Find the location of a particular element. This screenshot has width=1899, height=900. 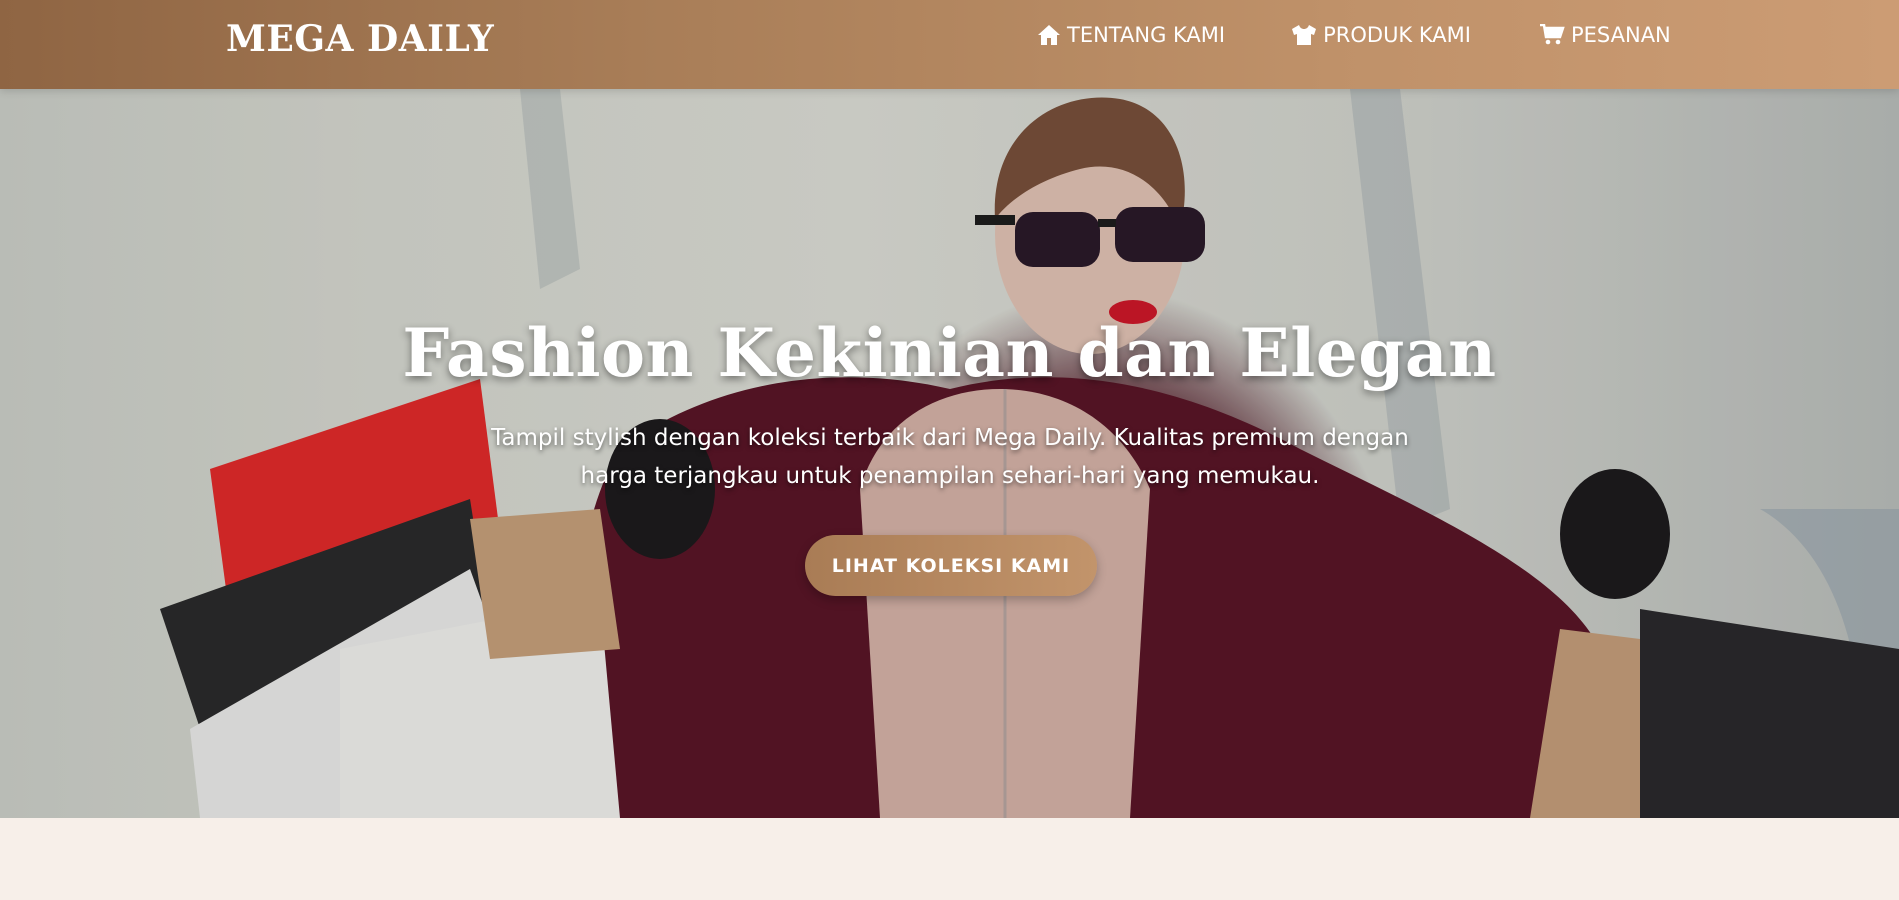

cart-icon is located at coordinates (1552, 35).